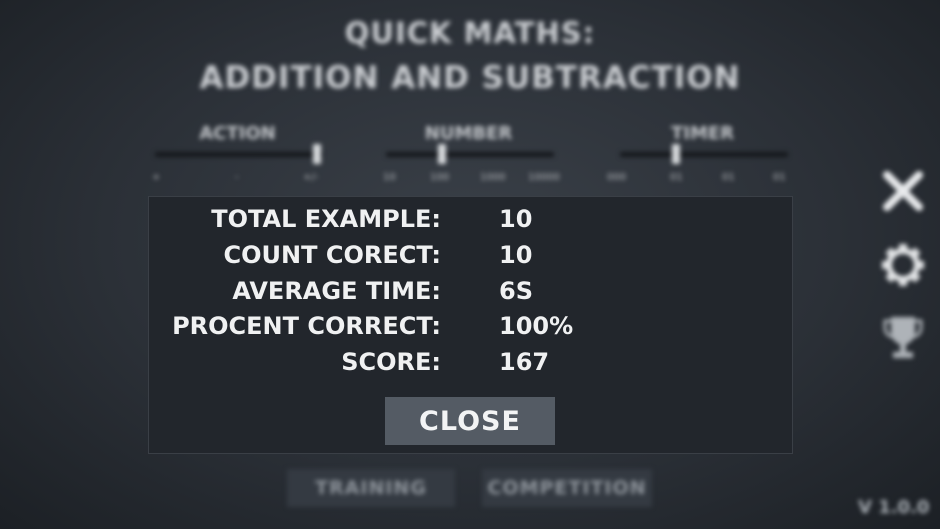 The height and width of the screenshot is (529, 940). Describe the element at coordinates (470, 154) in the screenshot. I see `number-slider-track` at that location.